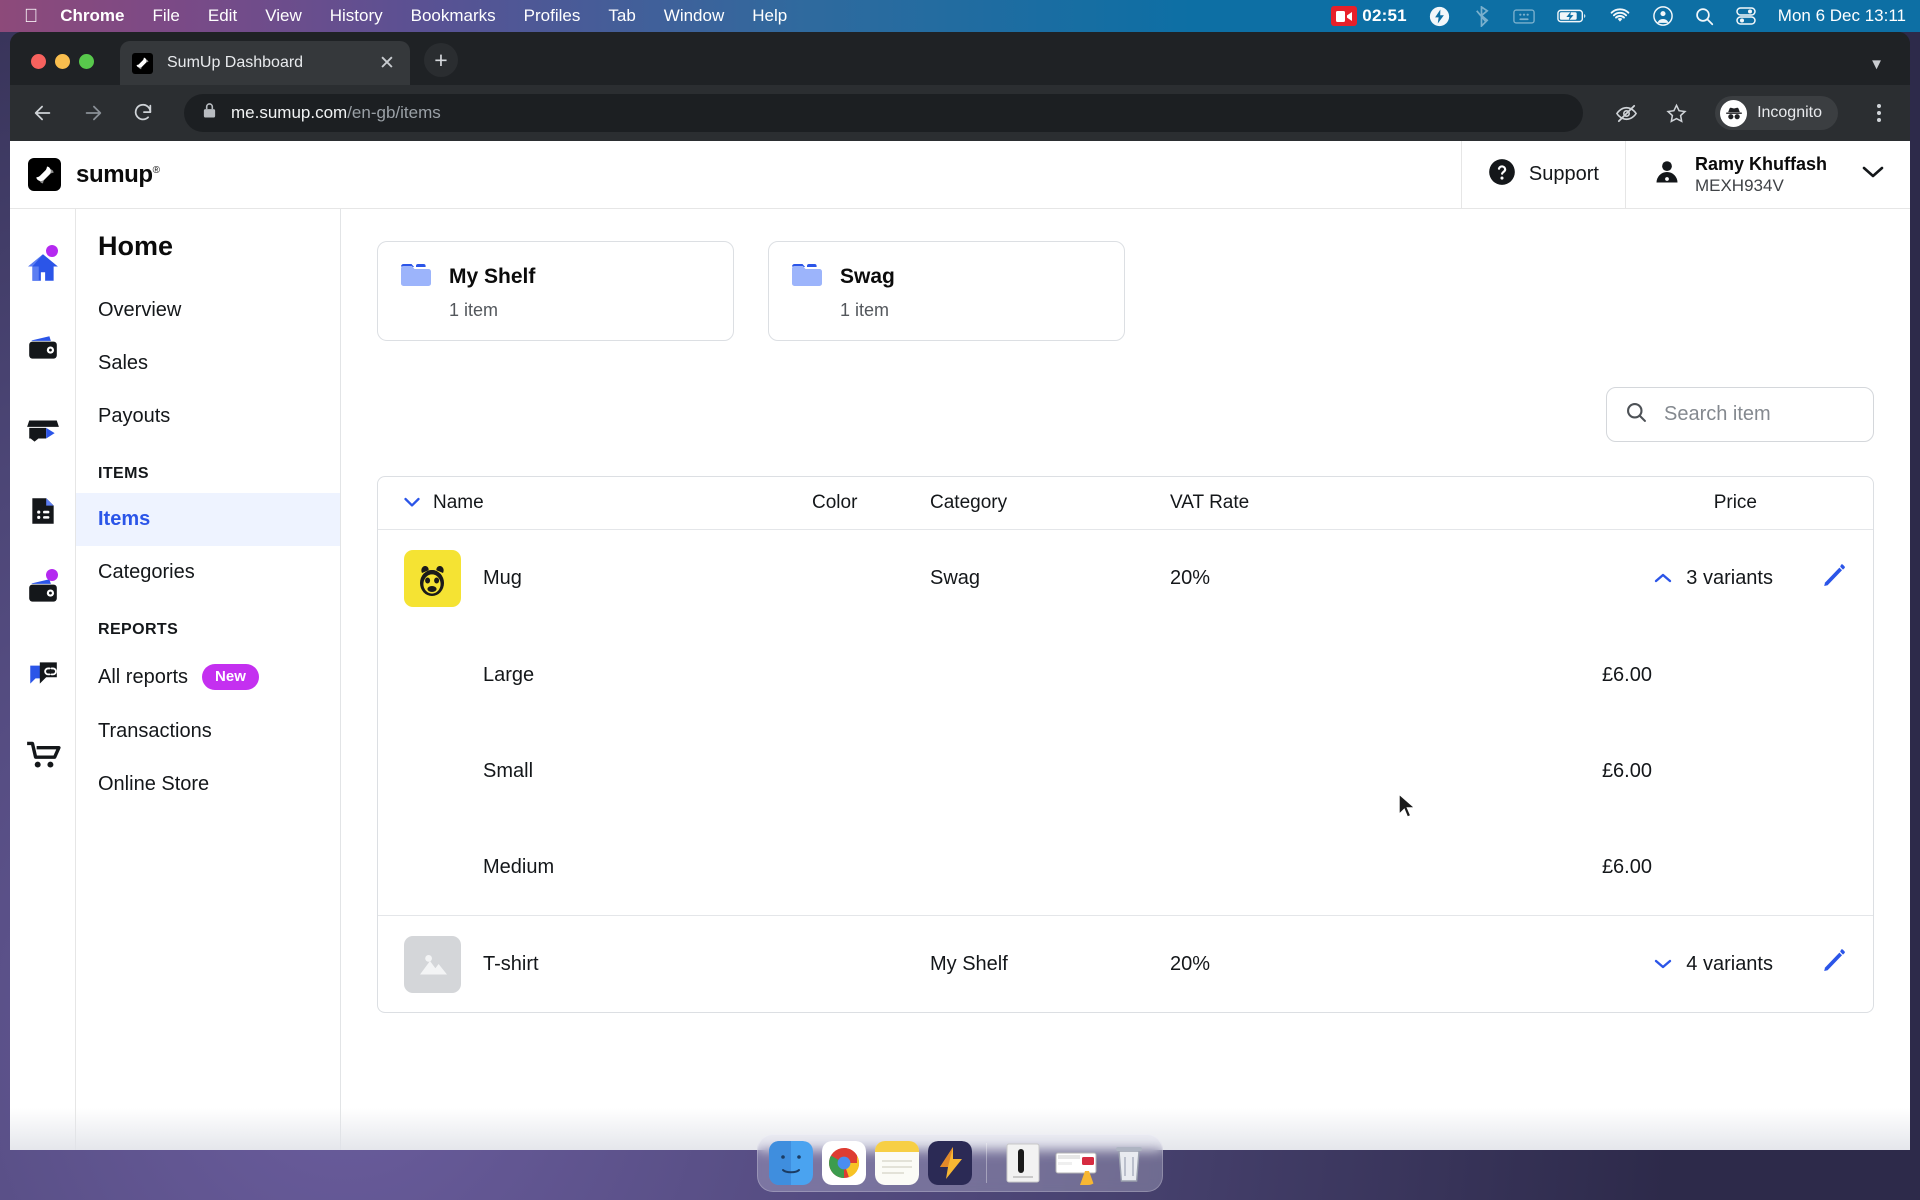 The height and width of the screenshot is (1200, 1920). What do you see at coordinates (441, 60) in the screenshot?
I see `plus-icon: +` at bounding box center [441, 60].